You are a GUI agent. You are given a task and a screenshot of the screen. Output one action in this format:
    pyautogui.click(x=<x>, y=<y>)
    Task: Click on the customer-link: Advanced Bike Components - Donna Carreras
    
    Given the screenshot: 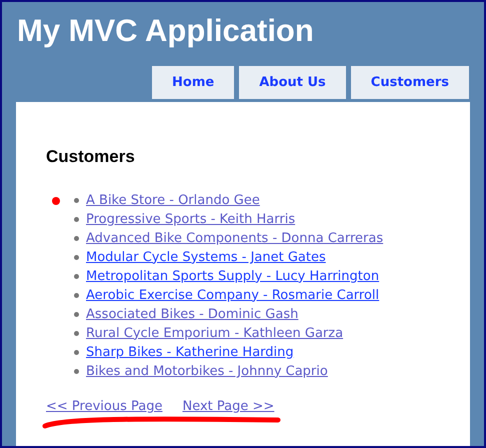 What is the action you would take?
    pyautogui.click(x=235, y=238)
    